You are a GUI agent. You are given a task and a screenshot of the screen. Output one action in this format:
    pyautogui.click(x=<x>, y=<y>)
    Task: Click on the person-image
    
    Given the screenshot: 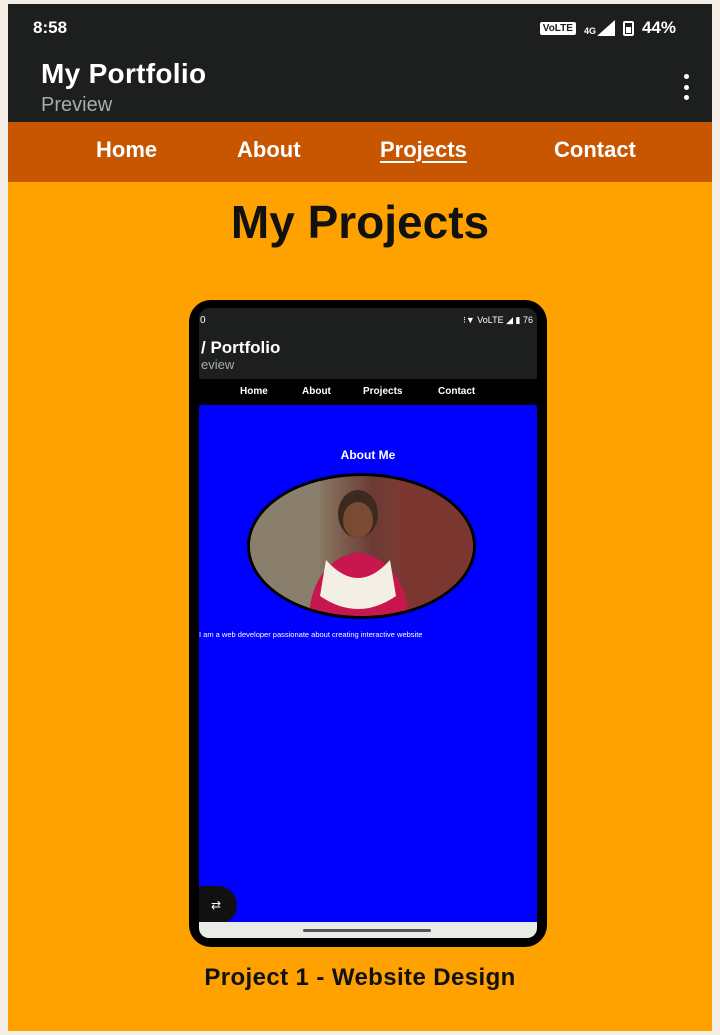 What is the action you would take?
    pyautogui.click(x=361, y=546)
    